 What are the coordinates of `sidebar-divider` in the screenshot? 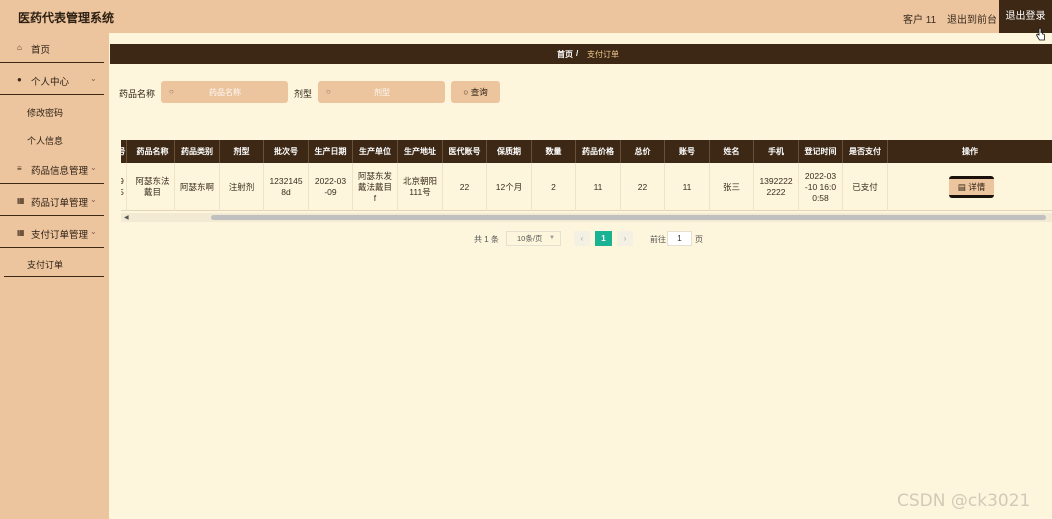 It's located at (54, 276).